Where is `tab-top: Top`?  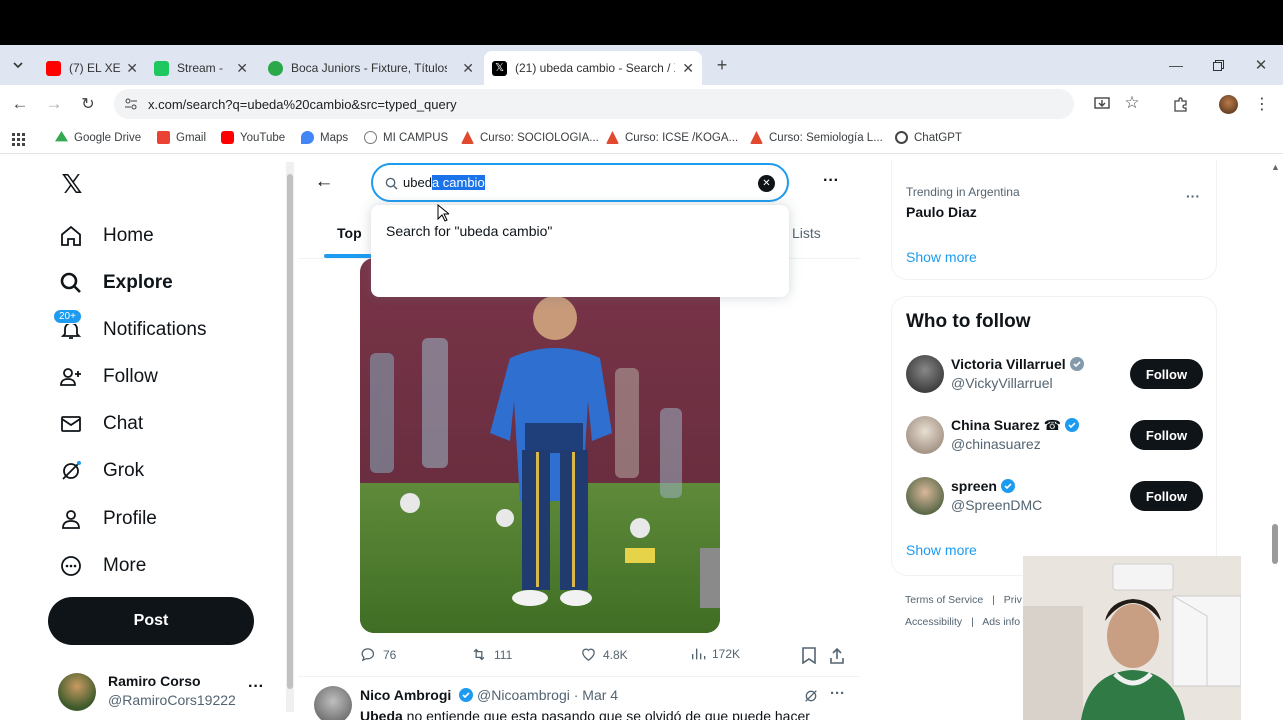 tab-top: Top is located at coordinates (349, 233).